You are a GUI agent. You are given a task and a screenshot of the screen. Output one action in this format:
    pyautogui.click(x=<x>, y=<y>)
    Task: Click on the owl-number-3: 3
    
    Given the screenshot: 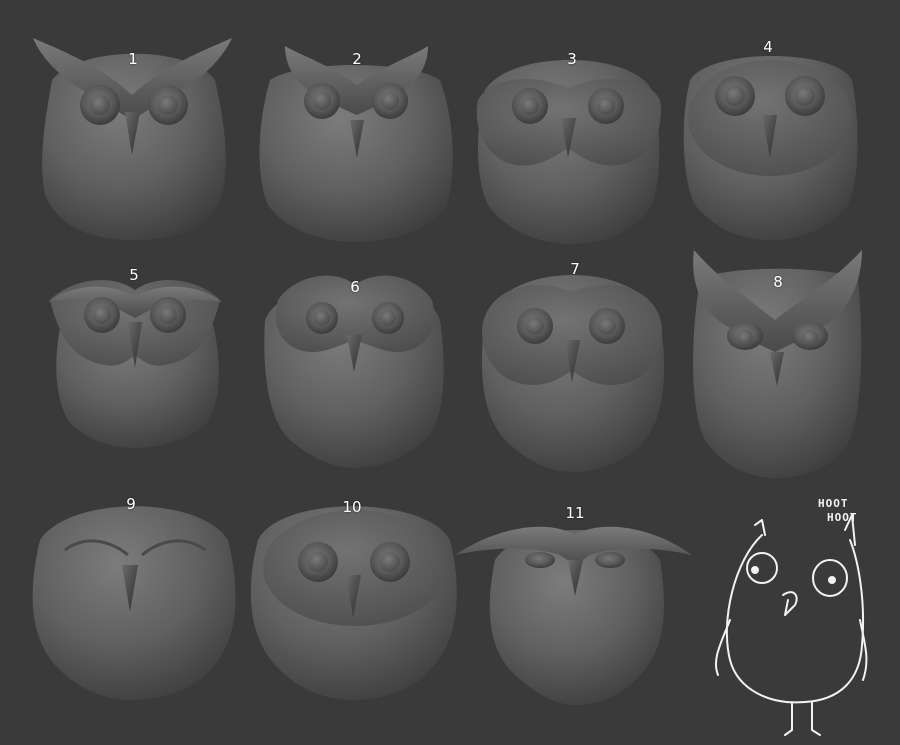 What is the action you would take?
    pyautogui.click(x=572, y=59)
    